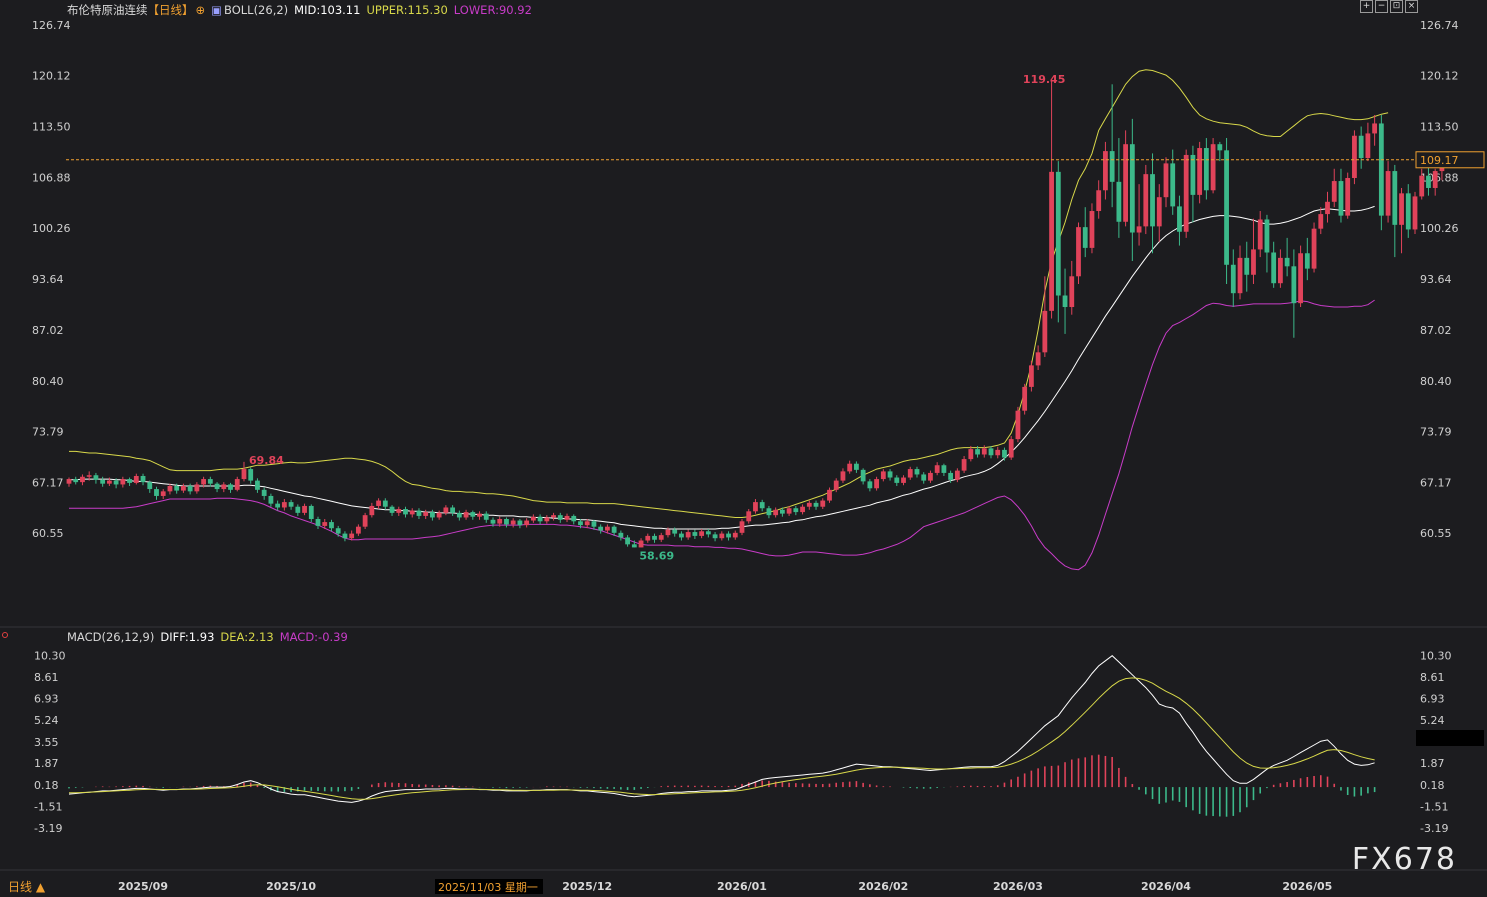 The image size is (1487, 897). Describe the element at coordinates (48, 432) in the screenshot. I see `y-tick-label-left: 73.79` at that location.